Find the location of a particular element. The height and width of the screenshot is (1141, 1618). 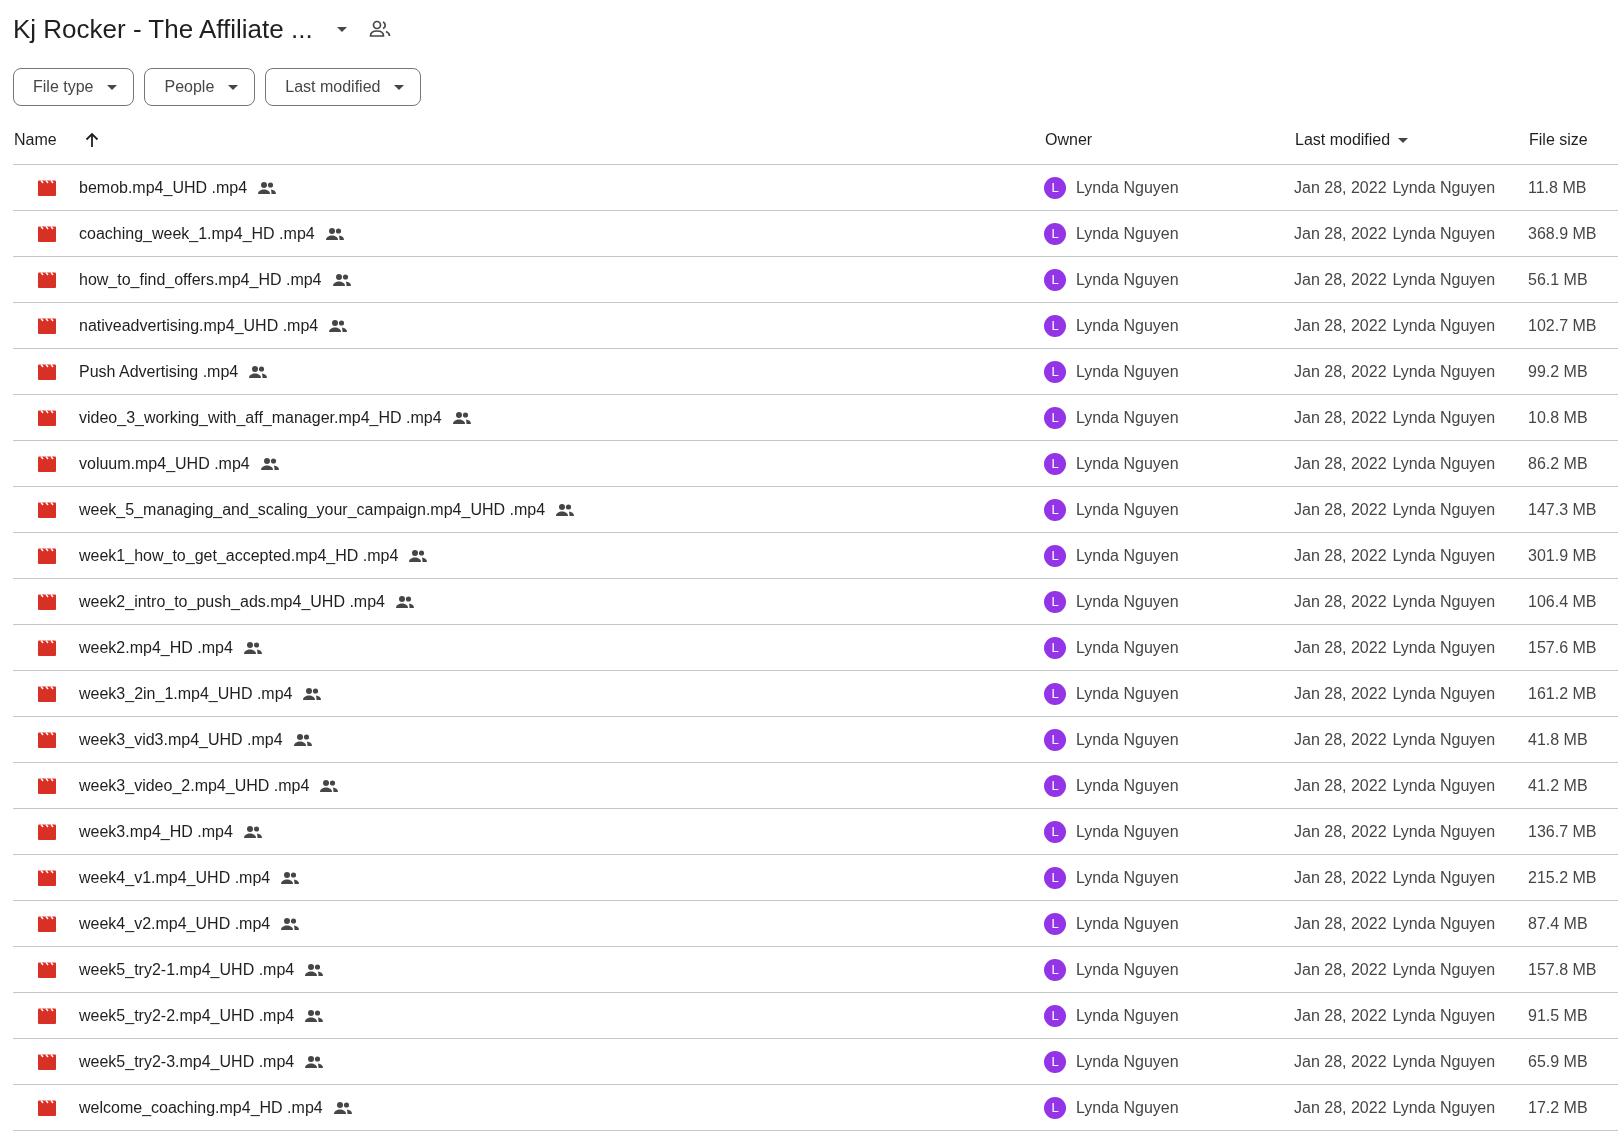

column-header: Last modified is located at coordinates (1343, 140).